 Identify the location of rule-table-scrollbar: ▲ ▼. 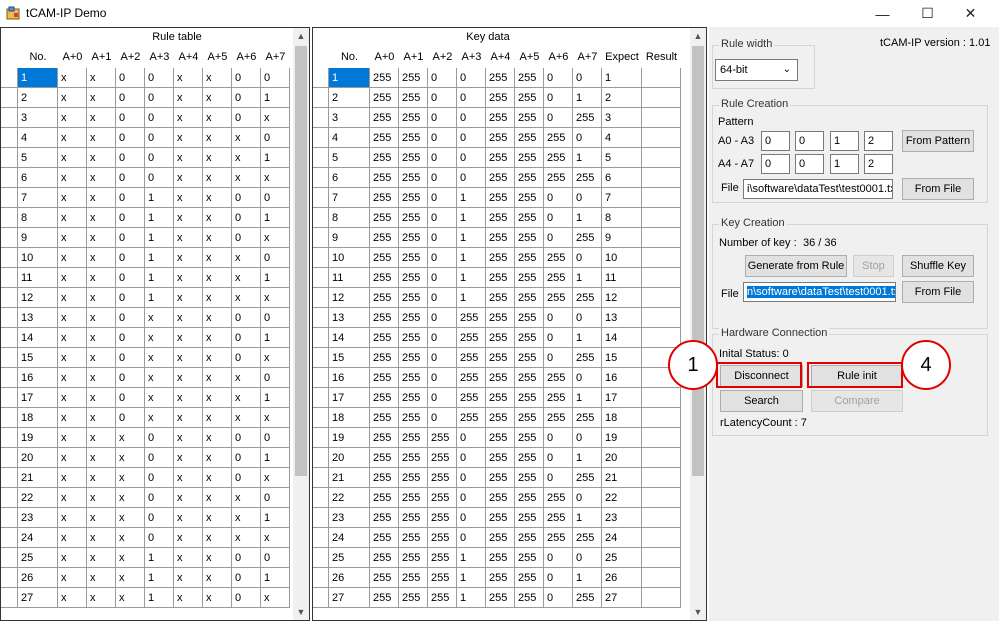
(301, 324).